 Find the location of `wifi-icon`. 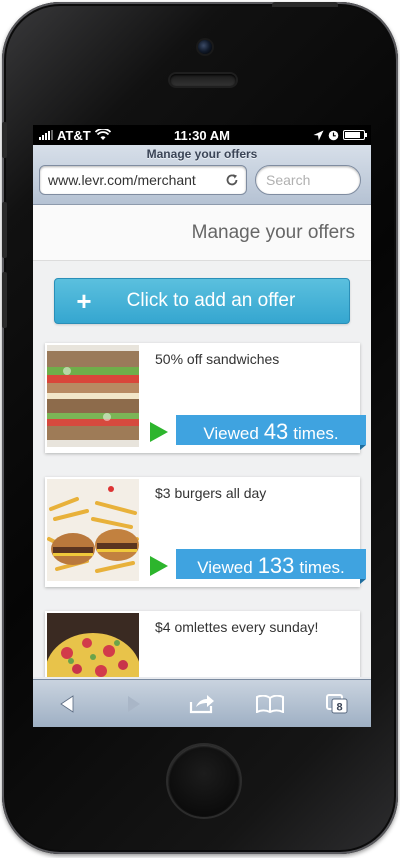

wifi-icon is located at coordinates (102, 134).